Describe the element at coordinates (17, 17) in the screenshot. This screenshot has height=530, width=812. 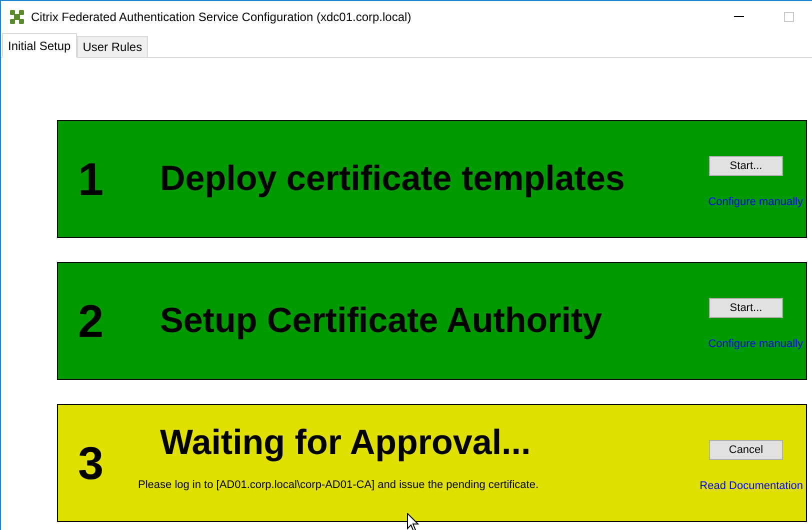
I see `app-icon` at that location.